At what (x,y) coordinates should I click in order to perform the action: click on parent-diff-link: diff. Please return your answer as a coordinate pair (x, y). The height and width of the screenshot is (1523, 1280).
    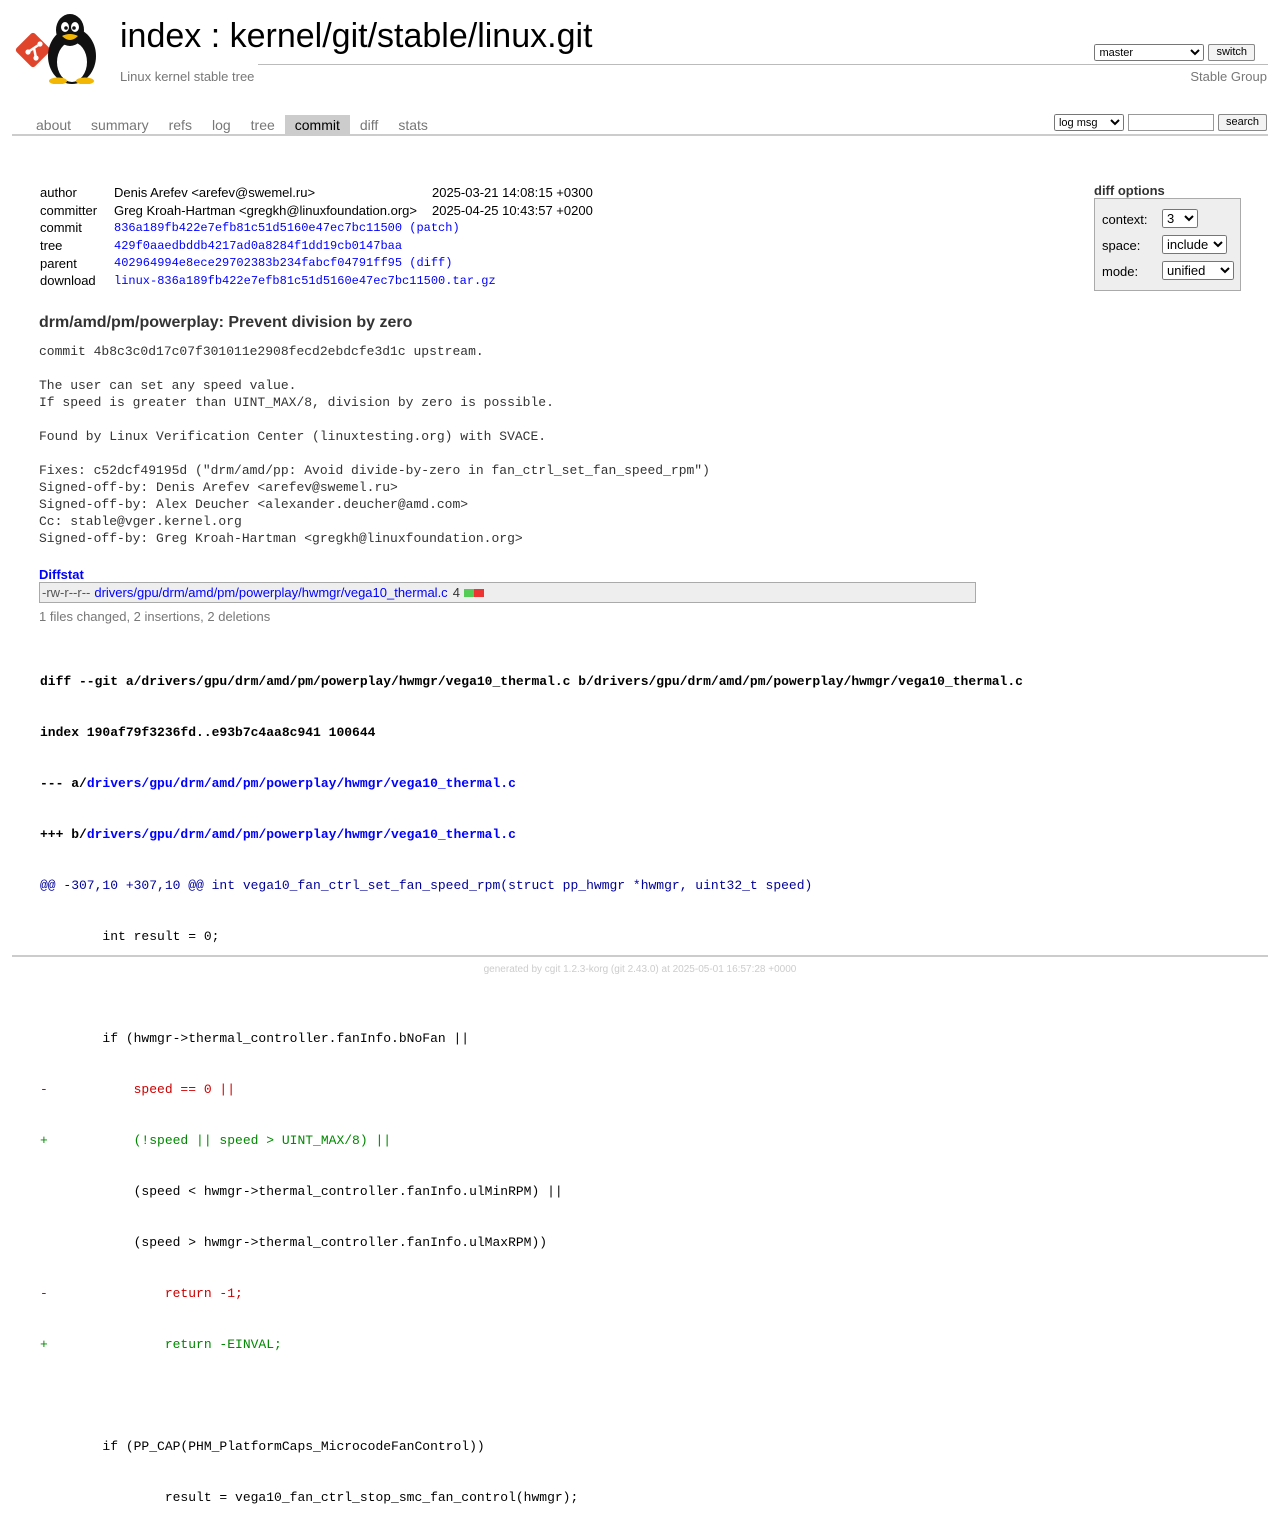
    Looking at the image, I should click on (430, 263).